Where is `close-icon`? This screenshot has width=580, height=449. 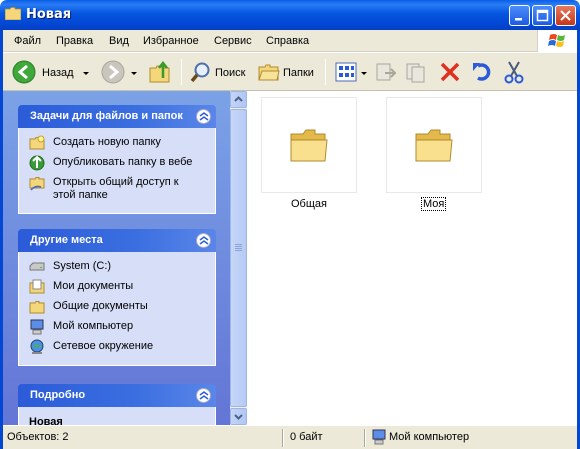
close-icon is located at coordinates (565, 15).